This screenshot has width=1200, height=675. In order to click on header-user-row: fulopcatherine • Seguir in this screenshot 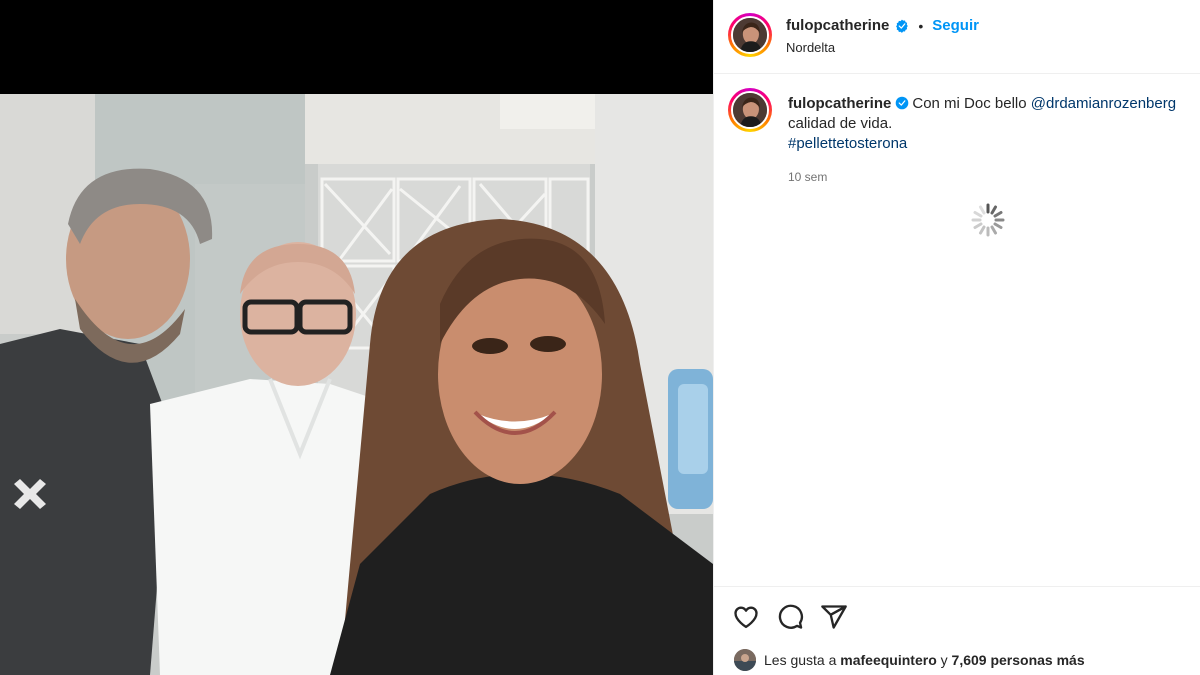, I will do `click(882, 25)`.